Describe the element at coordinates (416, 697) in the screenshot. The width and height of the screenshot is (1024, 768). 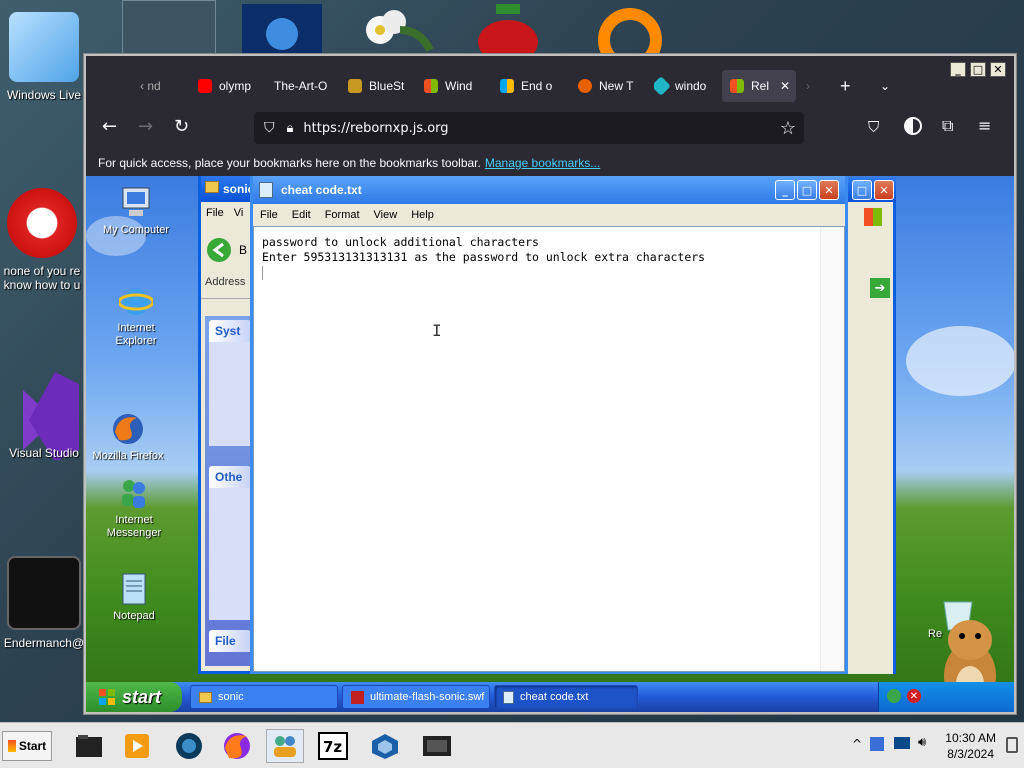
I see `task-flash: ultimate-flash-sonic.swf` at that location.